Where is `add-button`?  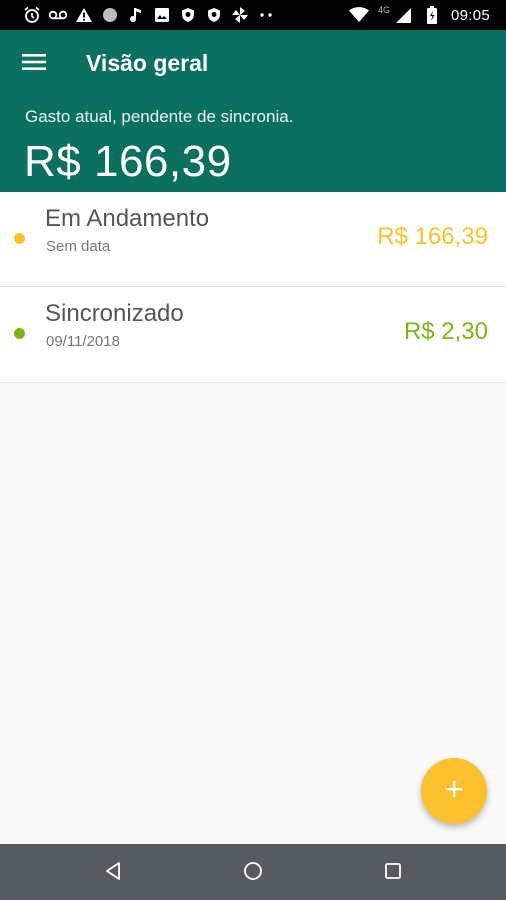
add-button is located at coordinates (454, 791).